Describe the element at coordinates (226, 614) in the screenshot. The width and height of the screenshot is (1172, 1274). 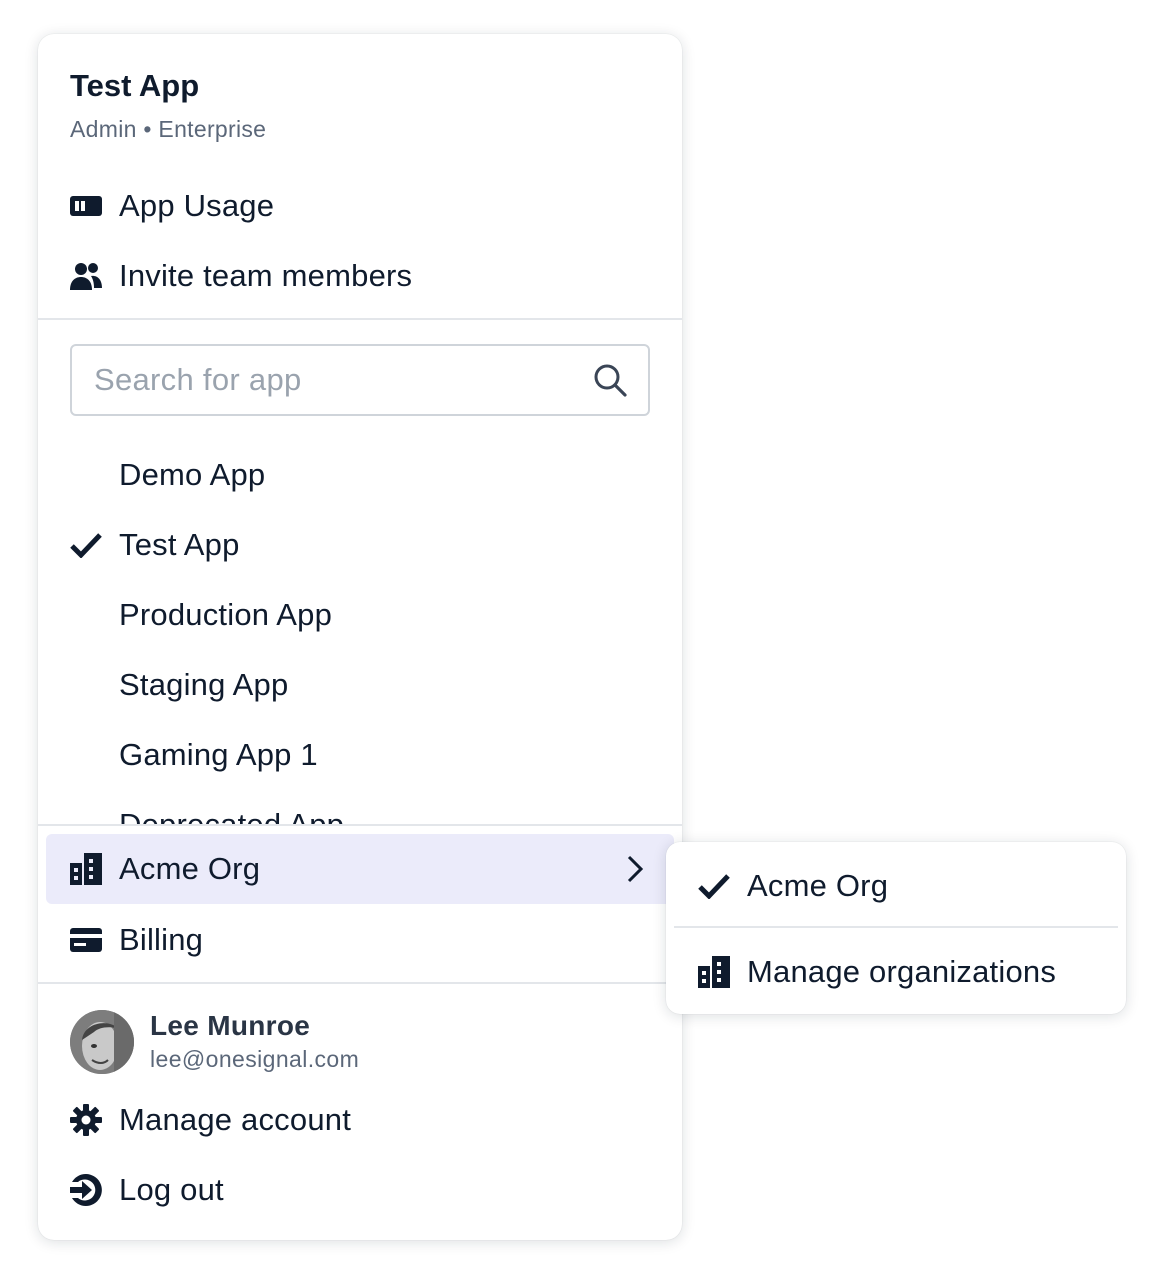
I see `app-item-label: Production App` at that location.